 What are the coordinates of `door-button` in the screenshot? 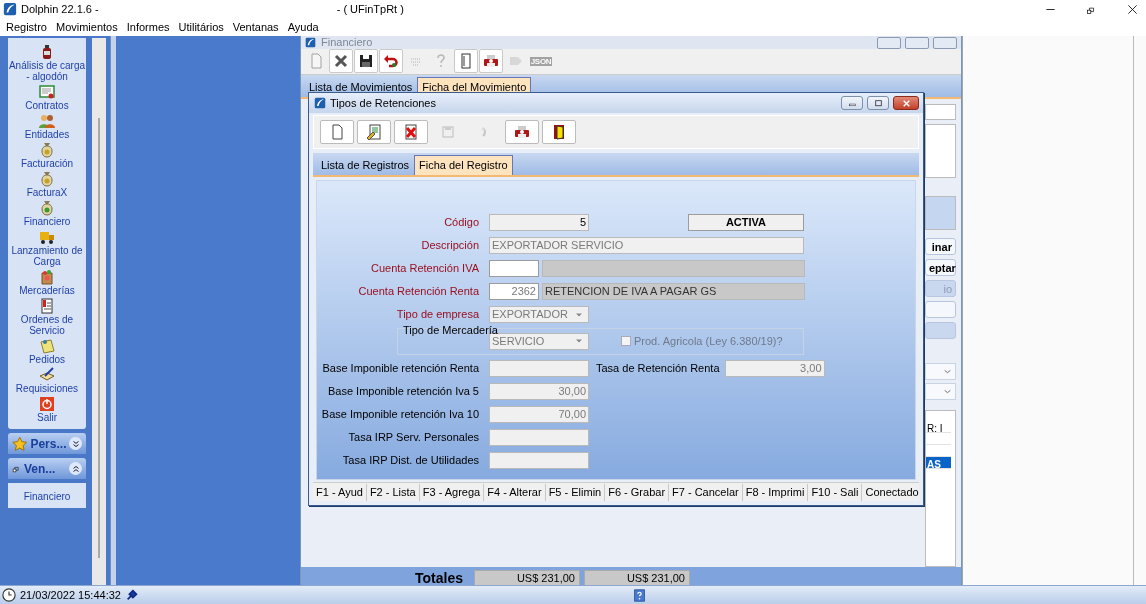 It's located at (466, 61).